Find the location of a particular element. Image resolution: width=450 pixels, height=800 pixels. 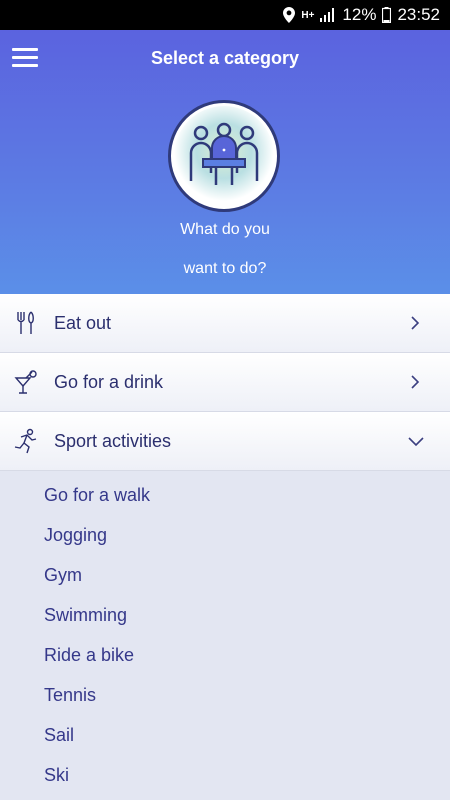

battery-icon is located at coordinates (387, 15).